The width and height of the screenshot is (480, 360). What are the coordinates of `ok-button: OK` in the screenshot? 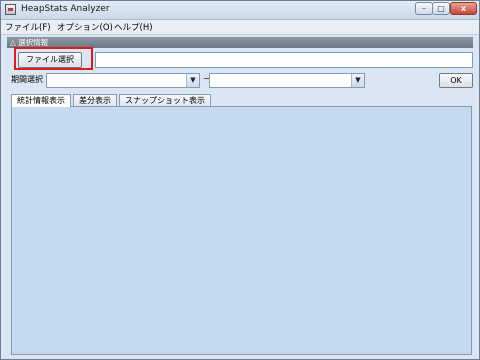 It's located at (456, 80).